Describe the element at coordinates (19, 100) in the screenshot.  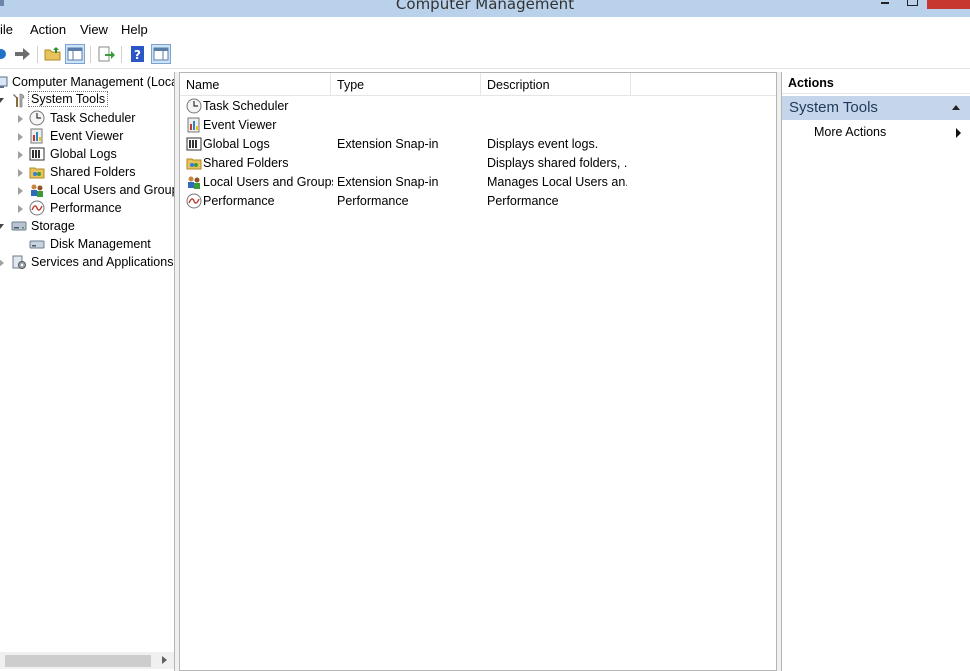
I see `system-tools-icon` at that location.